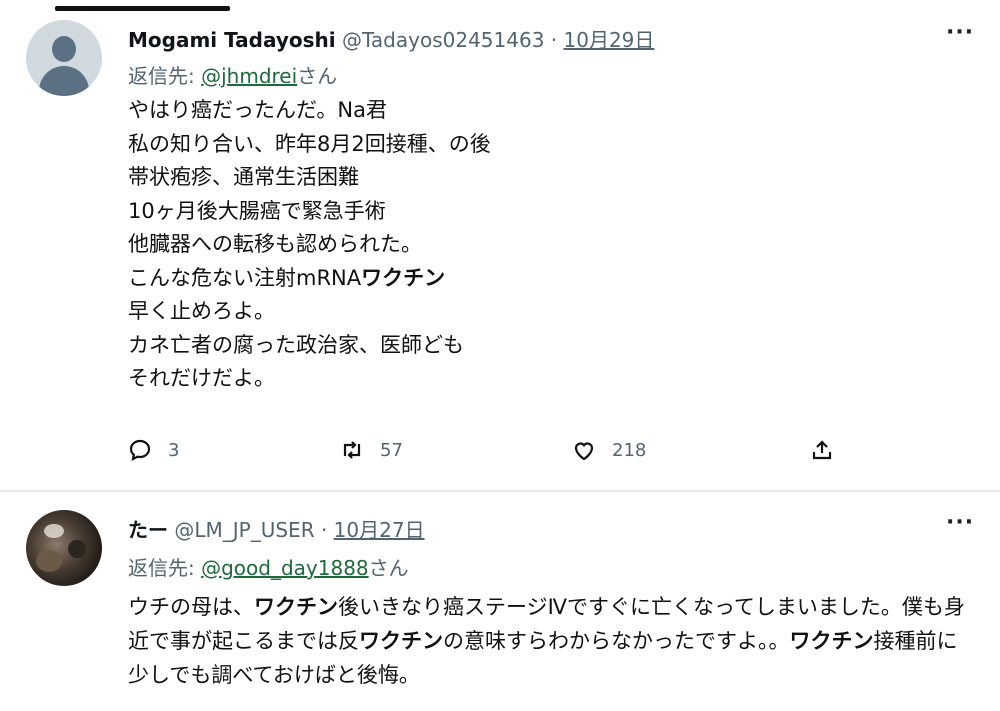  Describe the element at coordinates (201, 378) in the screenshot. I see `text-segment: それだけだよ。` at that location.